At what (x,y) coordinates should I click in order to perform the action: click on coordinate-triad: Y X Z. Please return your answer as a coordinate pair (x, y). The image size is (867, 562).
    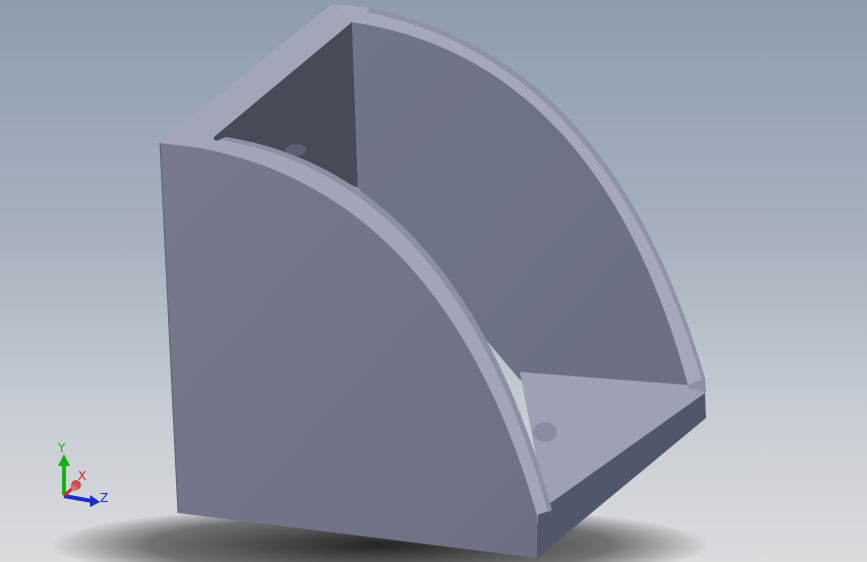
    Looking at the image, I should click on (82, 474).